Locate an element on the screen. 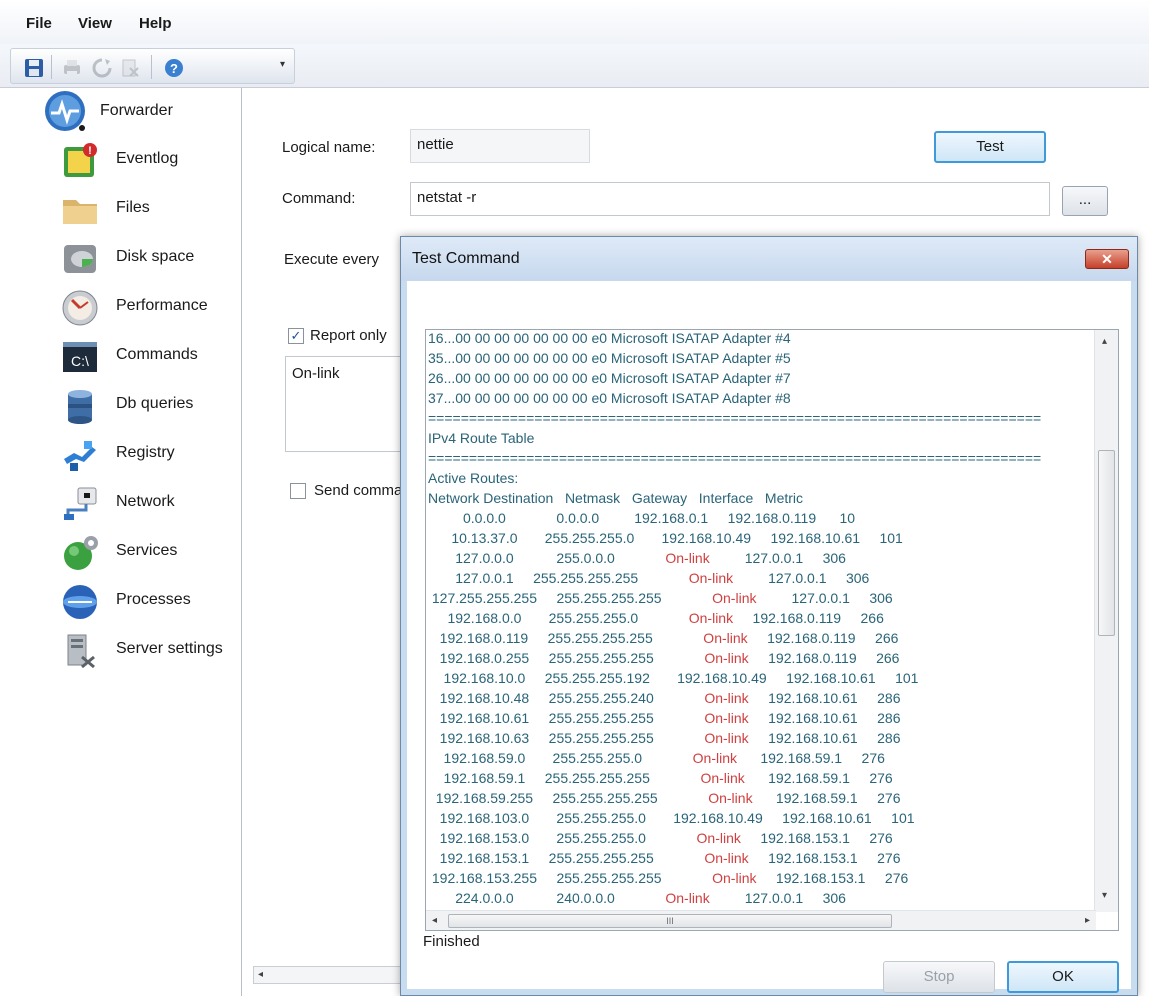 The image size is (1149, 996). route-cell: 192.168.59.255 is located at coordinates (484, 798).